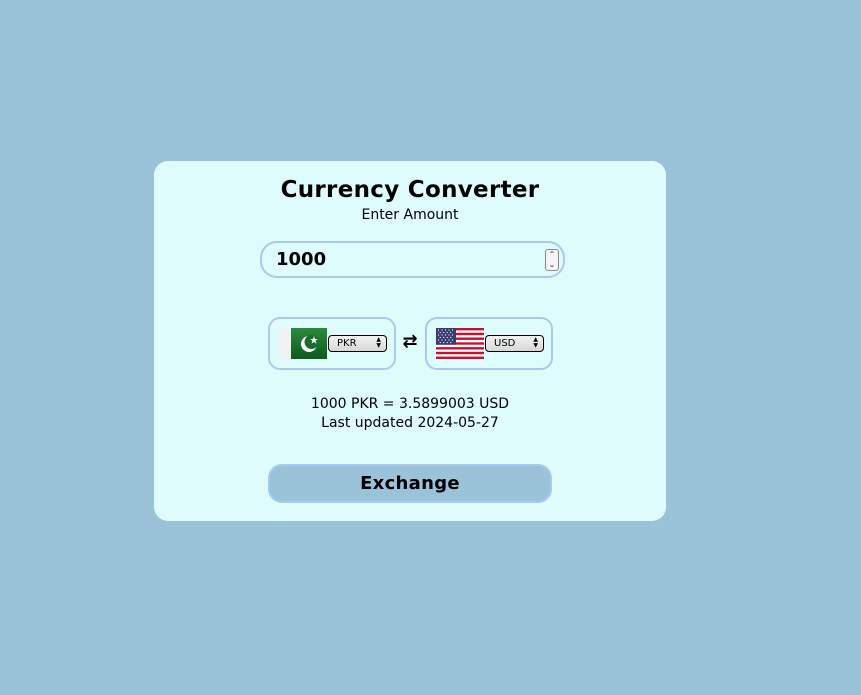 This screenshot has width=861, height=695. I want to click on exchange-button: Exchange, so click(410, 483).